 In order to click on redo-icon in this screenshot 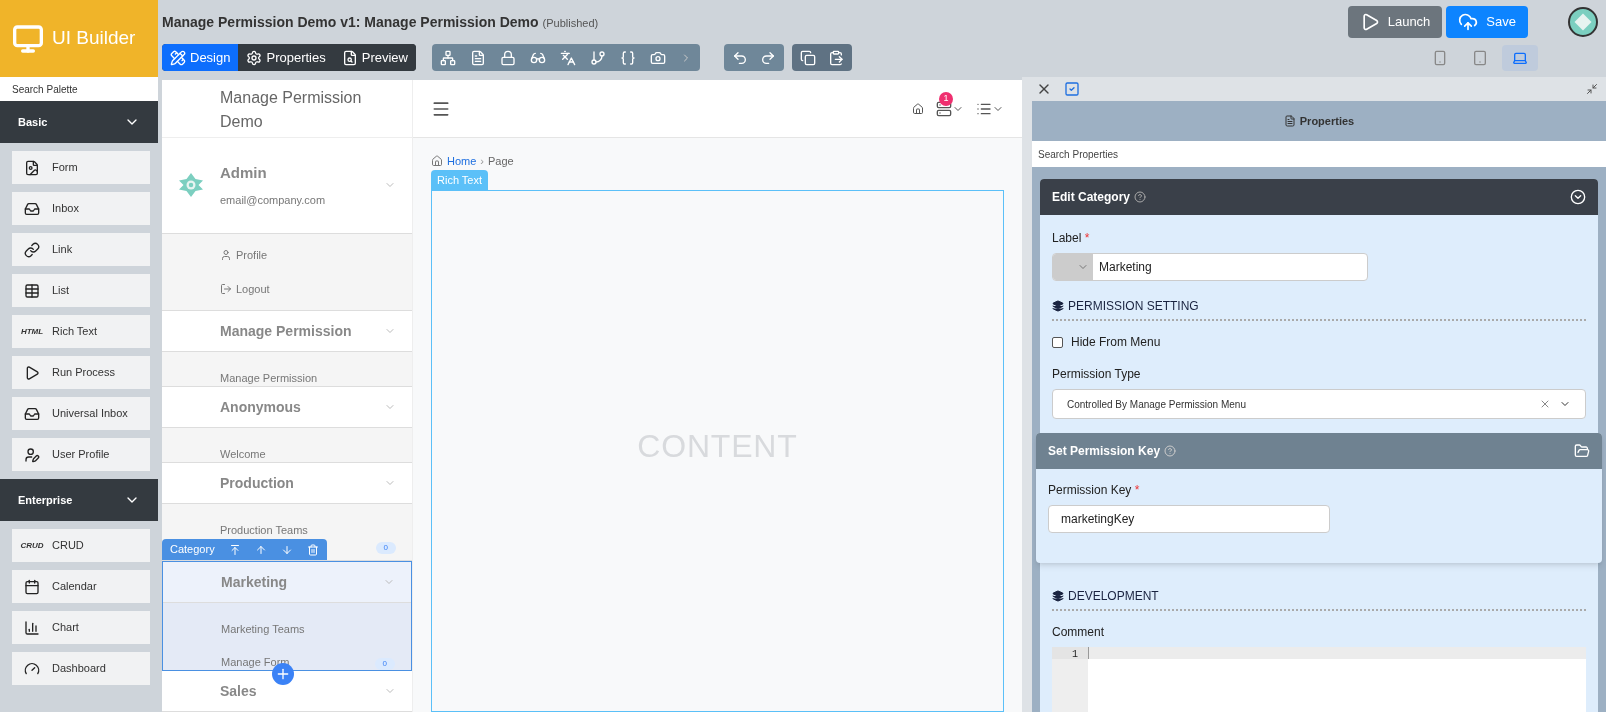, I will do `click(767, 57)`.